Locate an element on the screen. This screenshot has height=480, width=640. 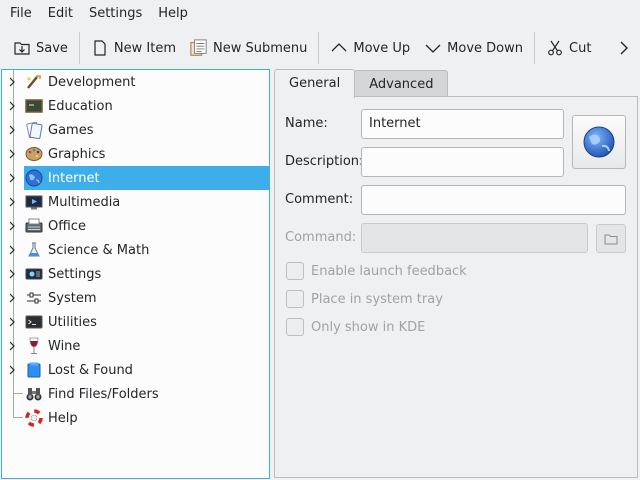
tree-item-wine: Wine is located at coordinates (135, 346).